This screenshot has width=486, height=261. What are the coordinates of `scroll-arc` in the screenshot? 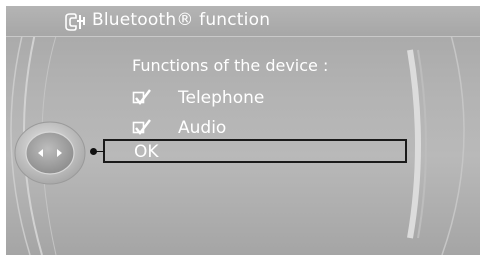 It's located at (414, 144).